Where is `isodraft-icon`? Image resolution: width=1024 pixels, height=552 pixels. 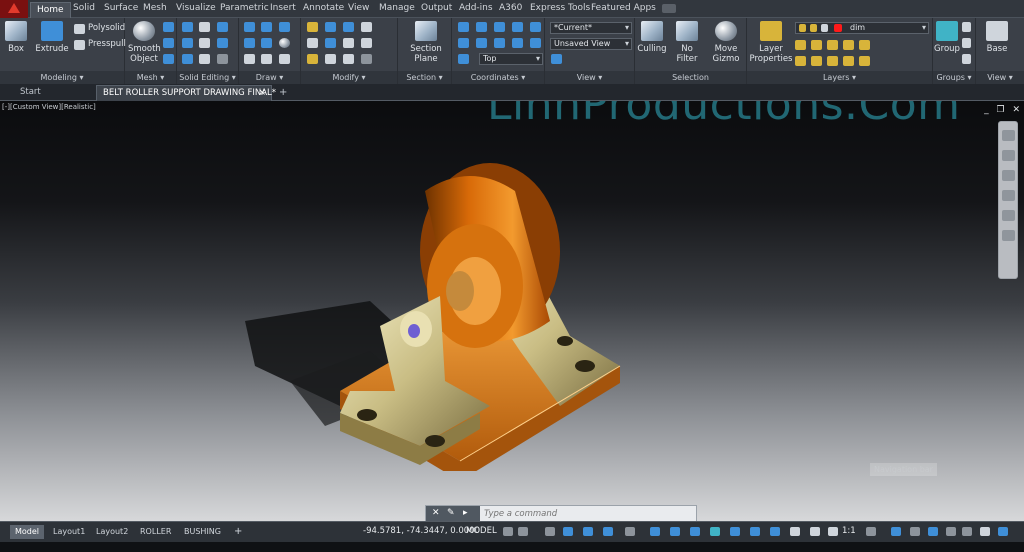
isodraft-icon is located at coordinates (588, 531).